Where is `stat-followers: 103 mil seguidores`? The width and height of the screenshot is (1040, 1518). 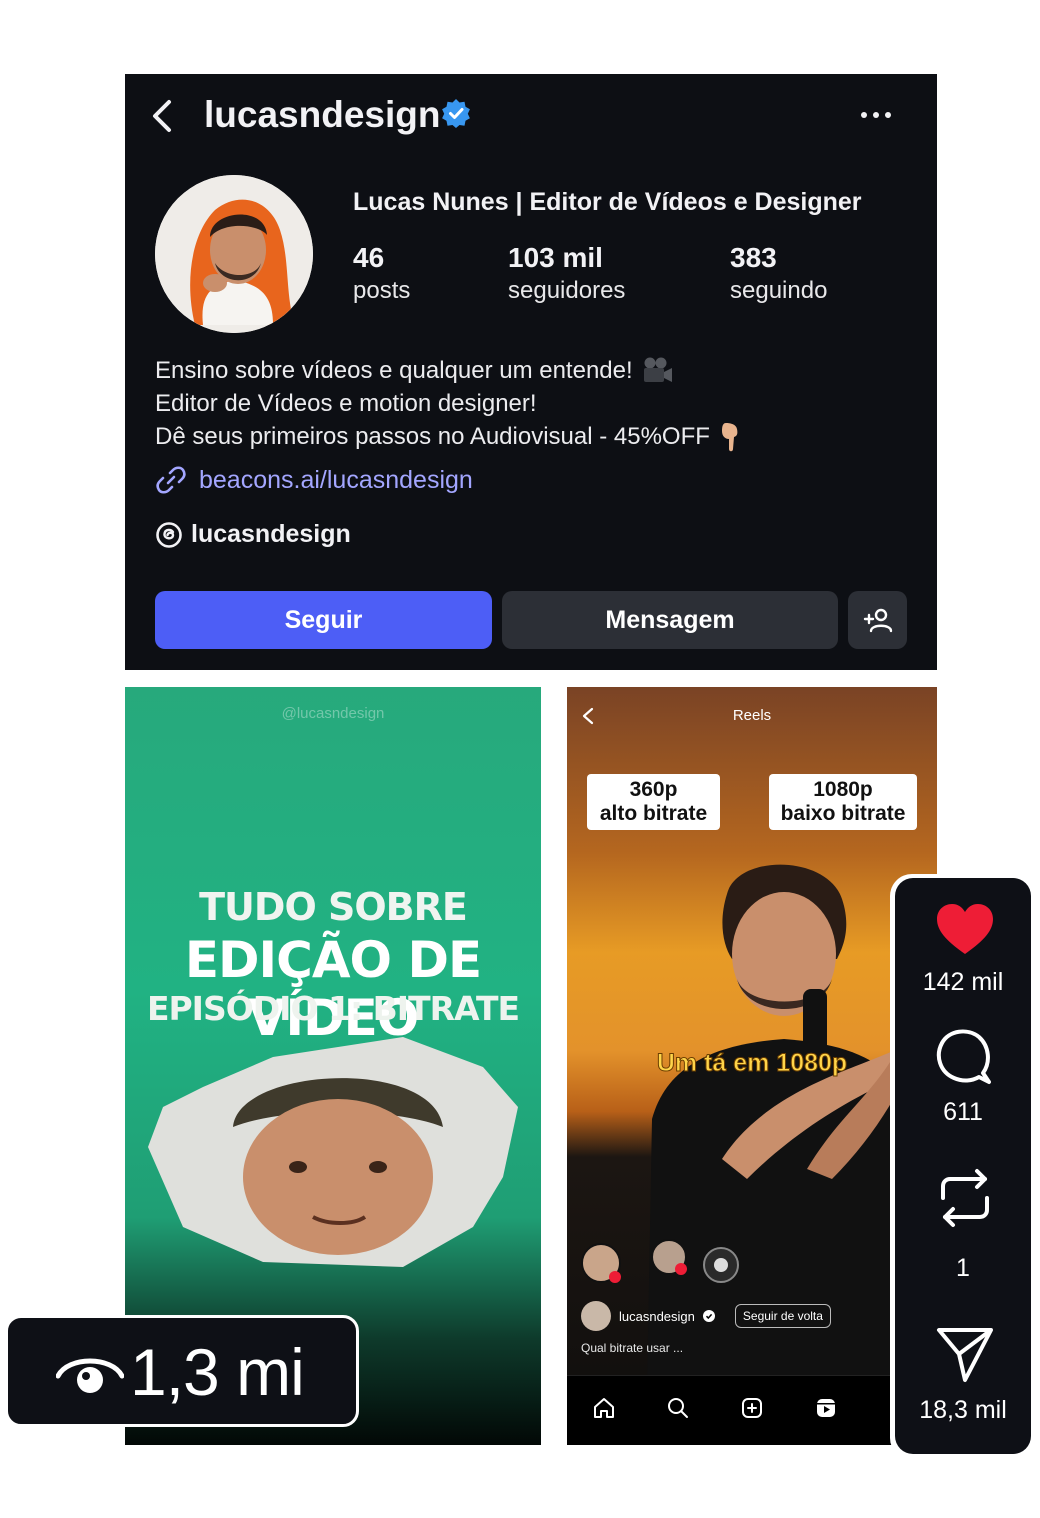 stat-followers: 103 mil seguidores is located at coordinates (566, 275).